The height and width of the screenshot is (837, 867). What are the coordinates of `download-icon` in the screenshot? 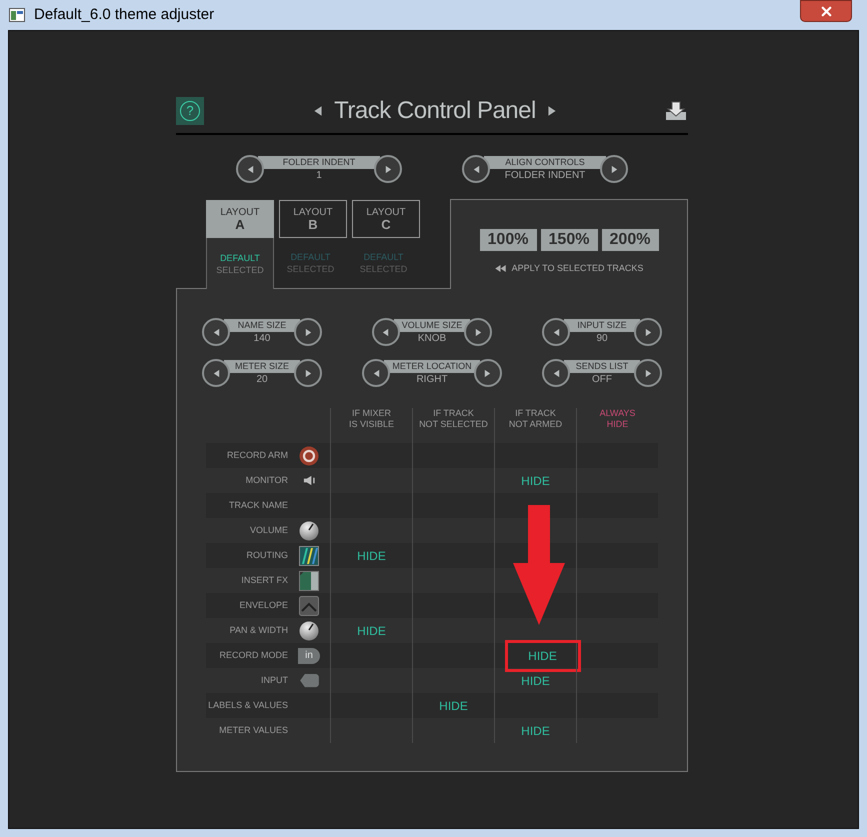 It's located at (676, 111).